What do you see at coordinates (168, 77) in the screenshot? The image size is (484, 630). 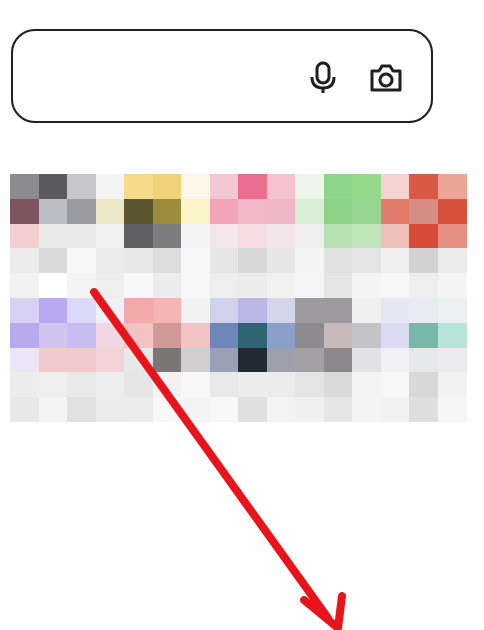 I see `search-input` at bounding box center [168, 77].